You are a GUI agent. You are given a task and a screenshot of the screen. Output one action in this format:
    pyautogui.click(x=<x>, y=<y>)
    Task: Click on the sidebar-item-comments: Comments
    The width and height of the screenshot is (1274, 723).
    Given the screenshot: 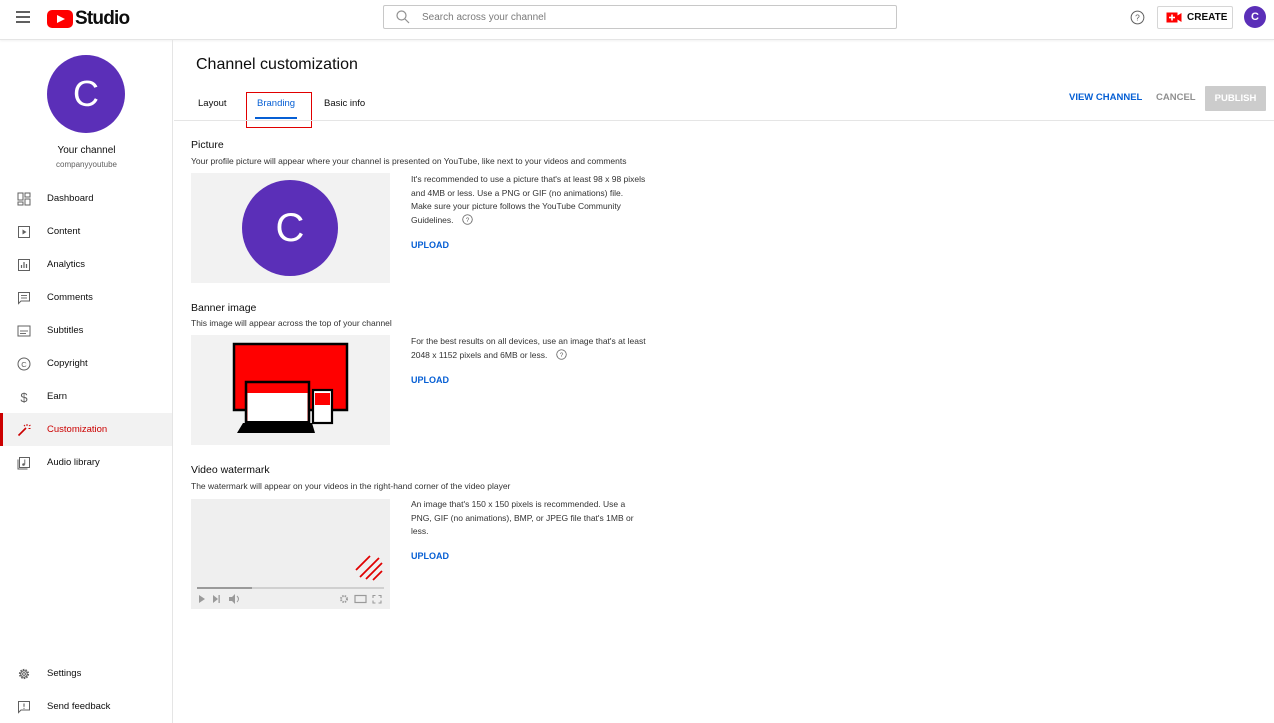 What is the action you would take?
    pyautogui.click(x=86, y=297)
    